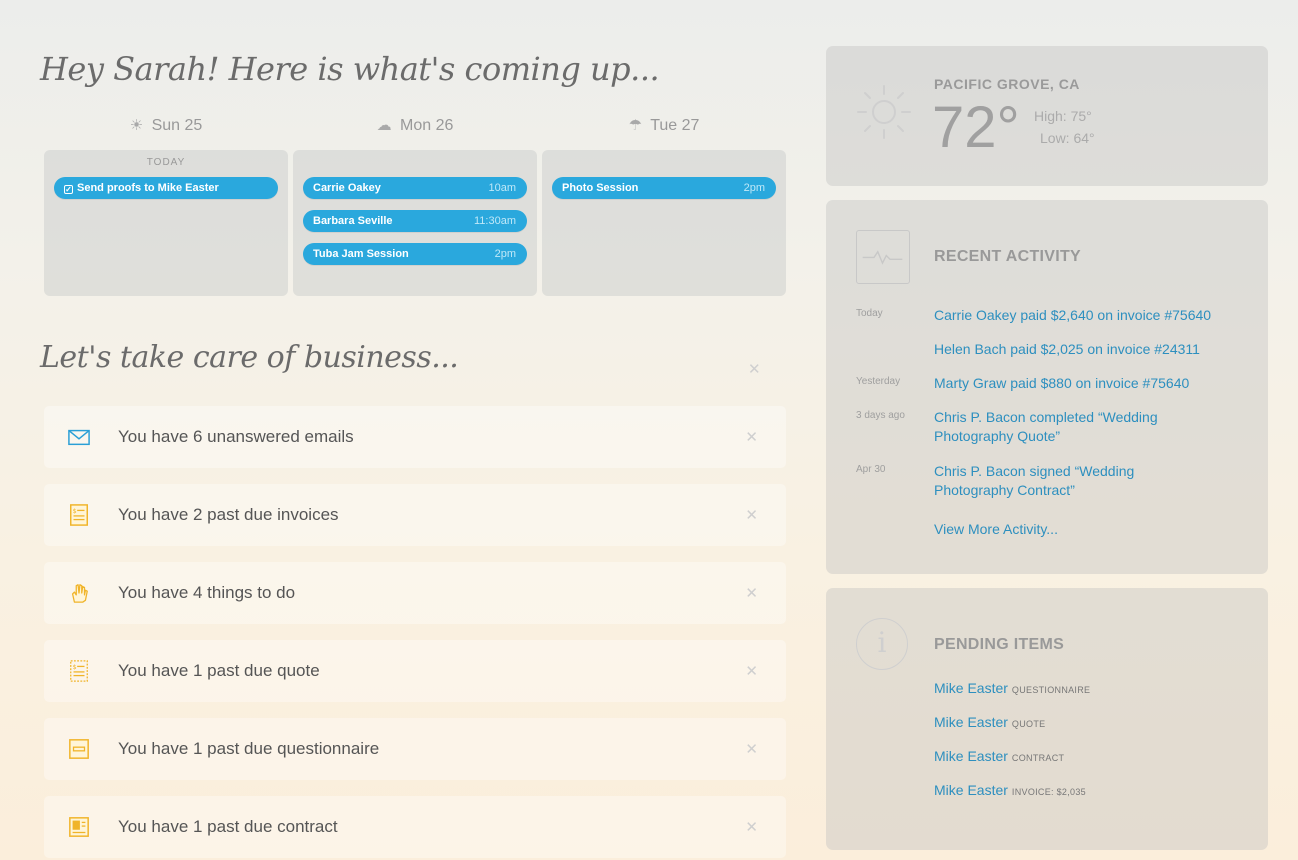  I want to click on event-title: Photo Session, so click(600, 188).